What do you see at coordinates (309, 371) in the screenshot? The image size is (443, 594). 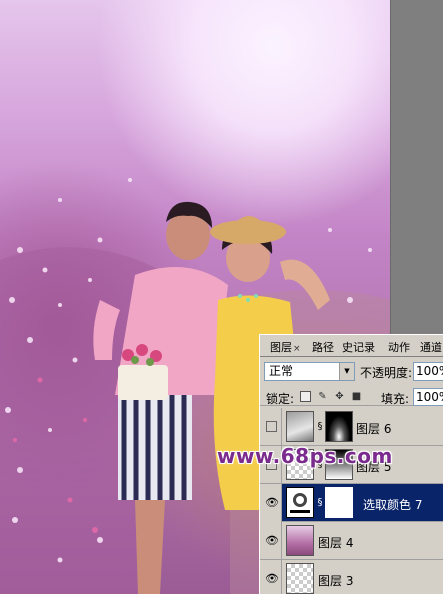 I see `blend-mode-select: 正常 ▼` at bounding box center [309, 371].